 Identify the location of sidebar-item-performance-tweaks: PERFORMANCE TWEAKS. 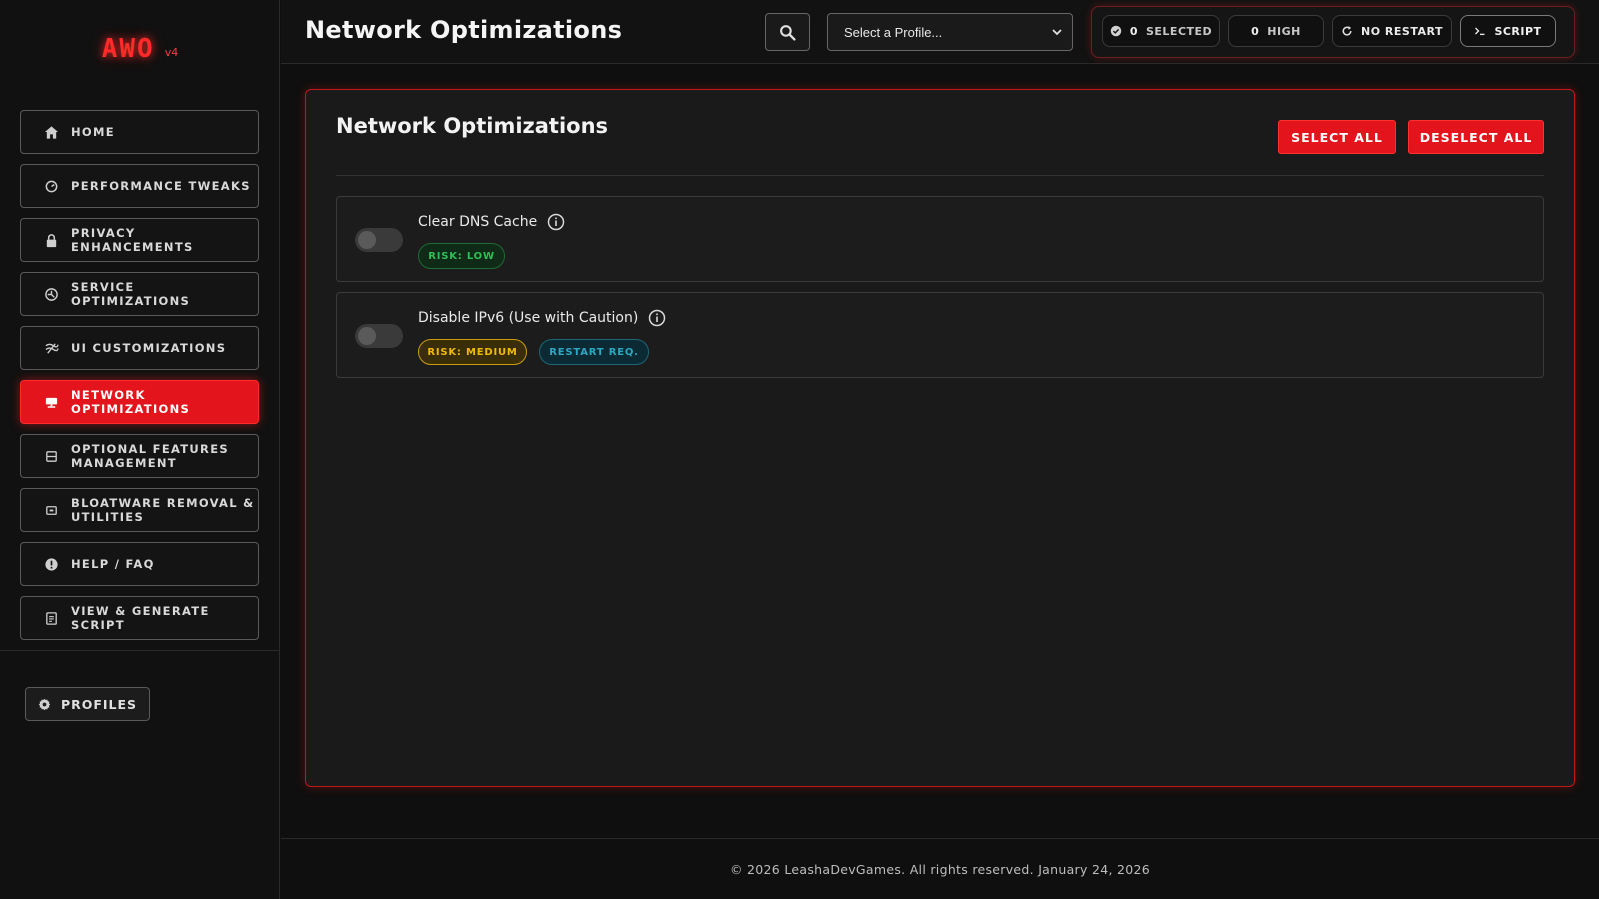
(139, 186).